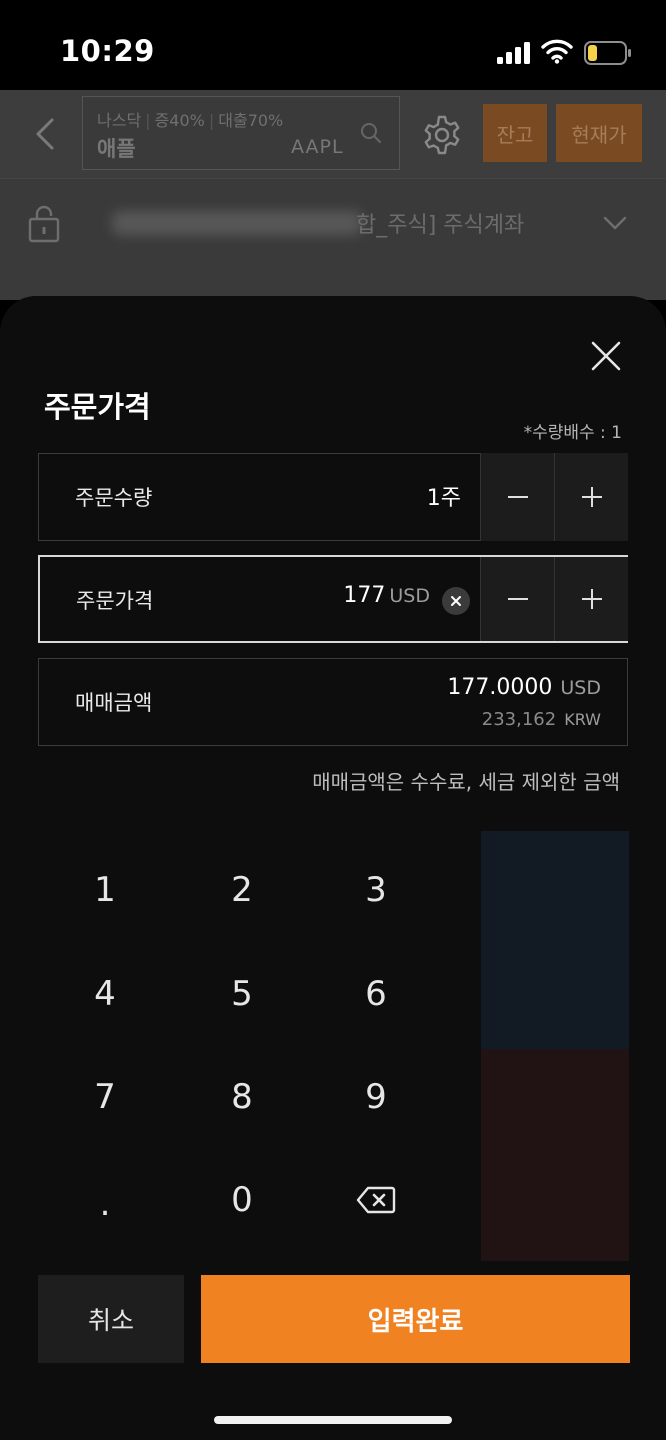 The height and width of the screenshot is (1440, 666). Describe the element at coordinates (615, 223) in the screenshot. I see `chevron-down-icon` at that location.